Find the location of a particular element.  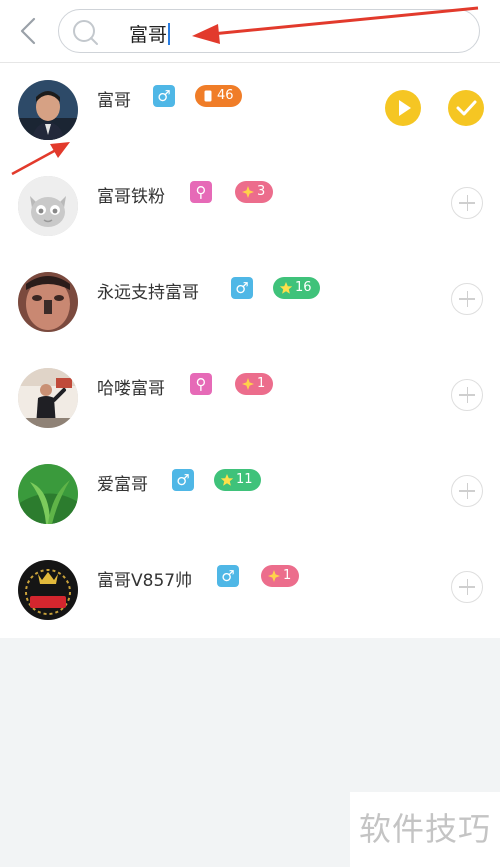

play-icon is located at coordinates (405, 108).